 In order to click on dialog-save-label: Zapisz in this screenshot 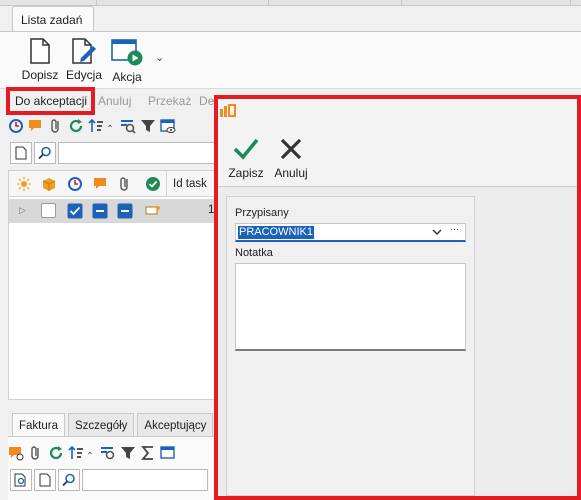, I will do `click(246, 173)`.